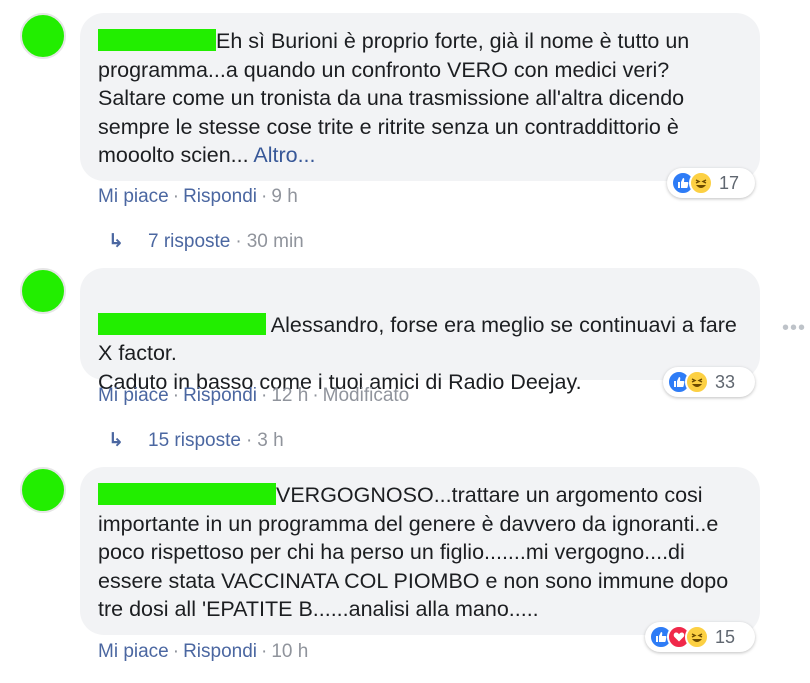 Image resolution: width=810 pixels, height=683 pixels. Describe the element at coordinates (725, 381) in the screenshot. I see `reaction-count: 33` at that location.